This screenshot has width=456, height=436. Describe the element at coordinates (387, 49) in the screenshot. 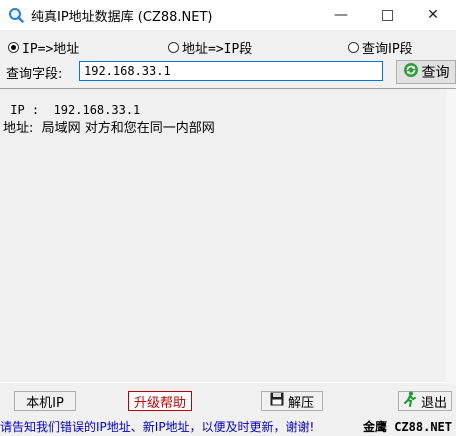

I see `radio-label: 查询IP段` at that location.